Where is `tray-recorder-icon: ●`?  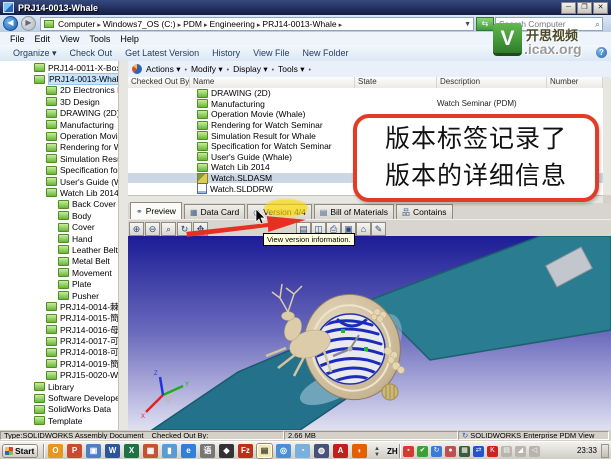 tray-recorder-icon: ● is located at coordinates (450, 451).